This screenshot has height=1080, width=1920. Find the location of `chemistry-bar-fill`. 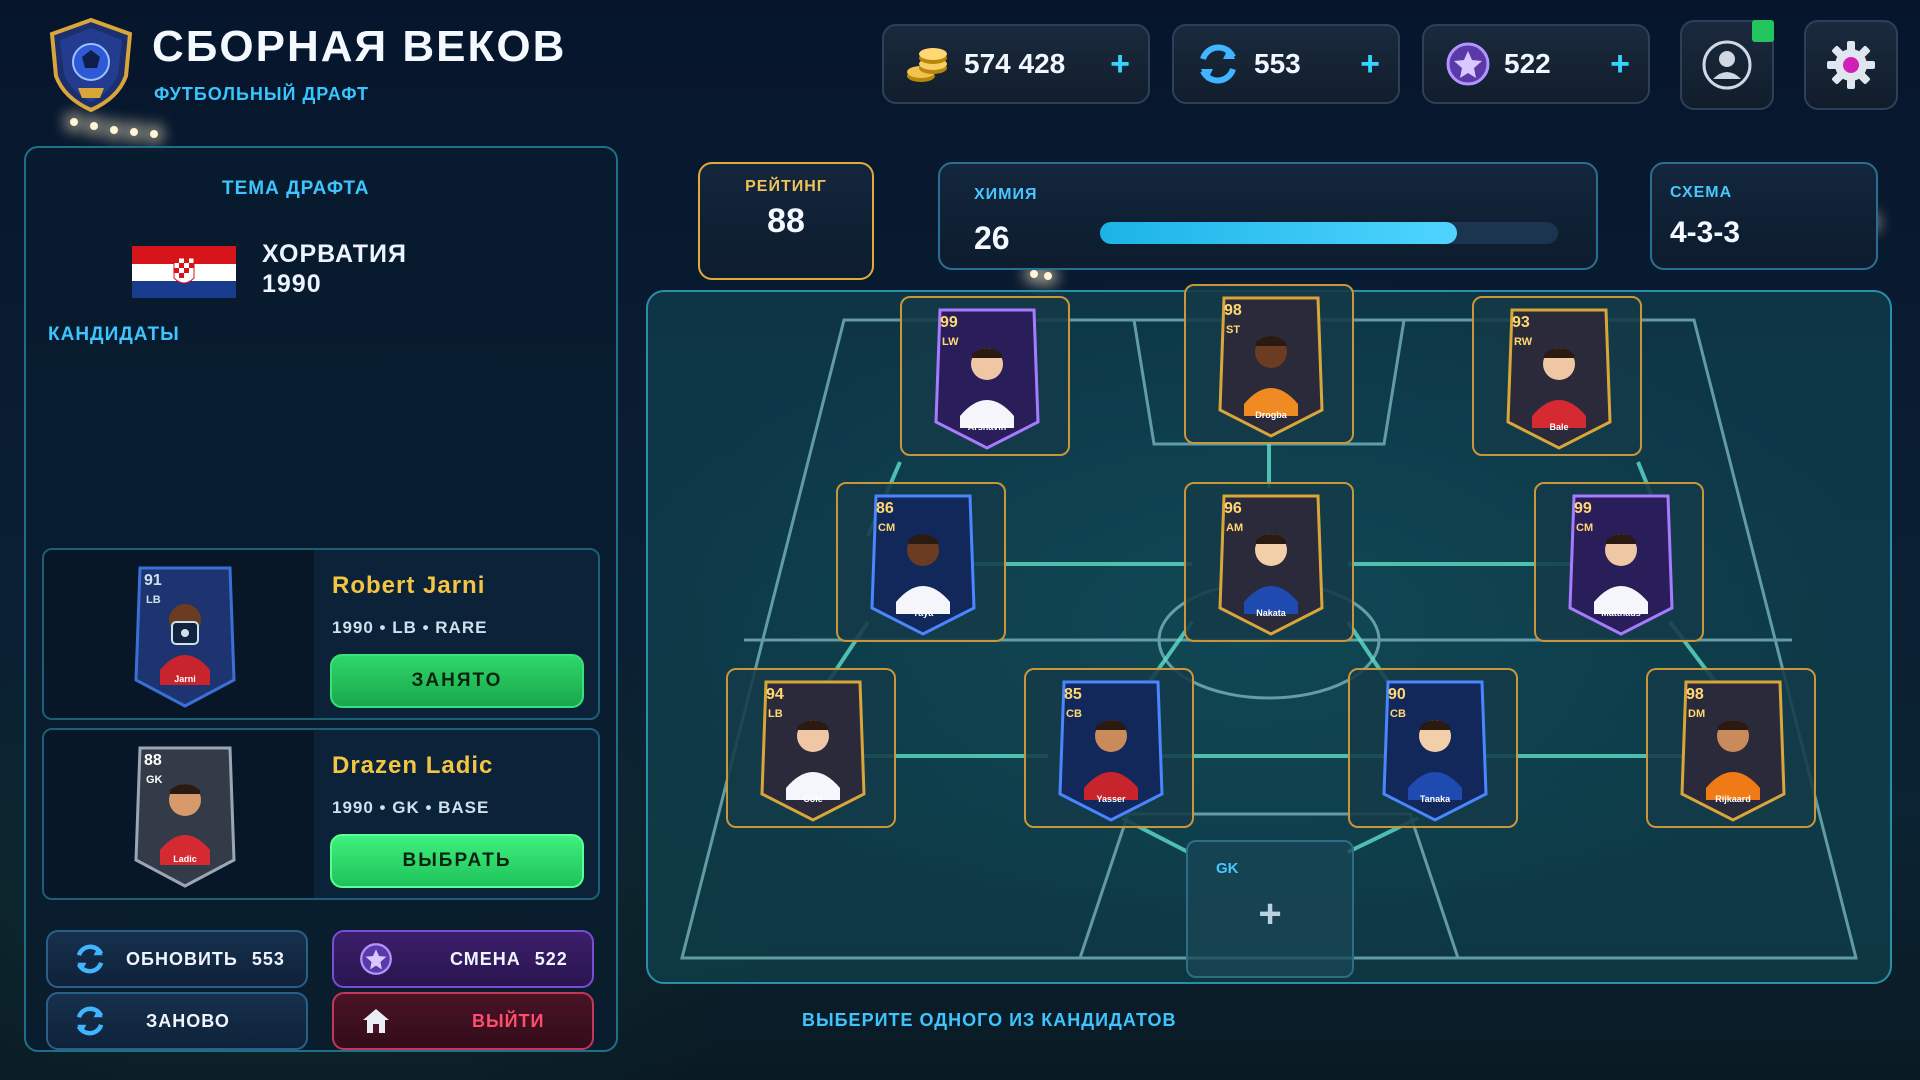

chemistry-bar-fill is located at coordinates (1279, 233).